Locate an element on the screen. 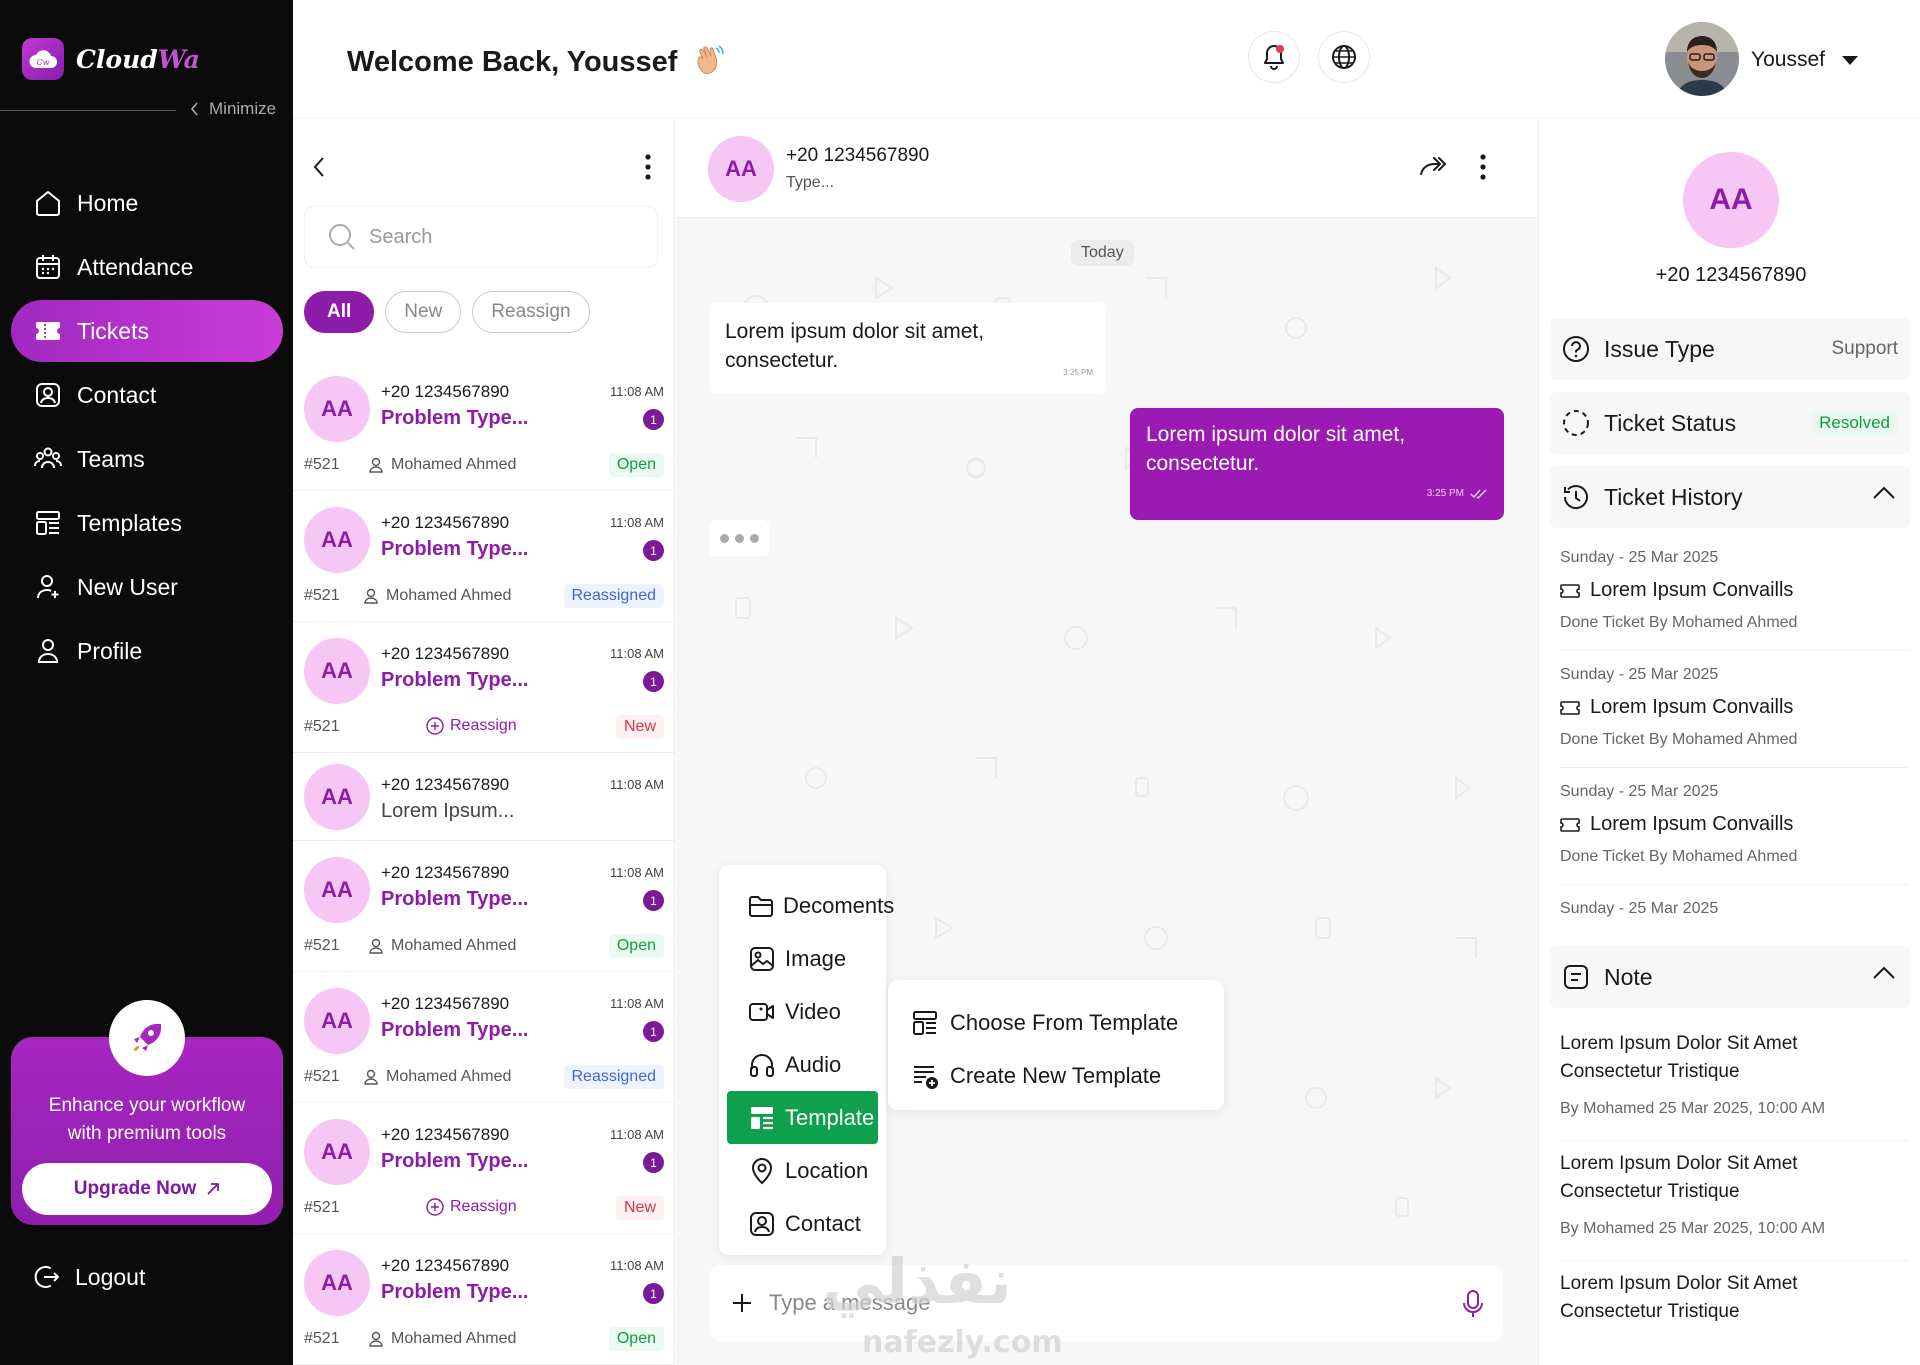 The width and height of the screenshot is (1920, 1365). attach-audio: Audio is located at coordinates (802, 1064).